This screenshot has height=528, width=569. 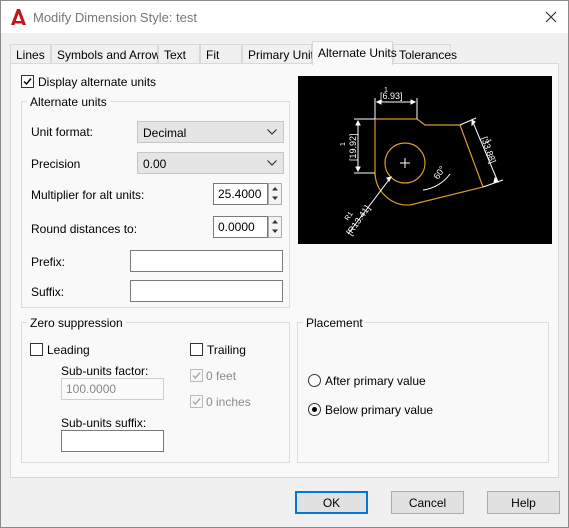 What do you see at coordinates (379, 410) in the screenshot?
I see `below-primary-value-label: Below primary value` at bounding box center [379, 410].